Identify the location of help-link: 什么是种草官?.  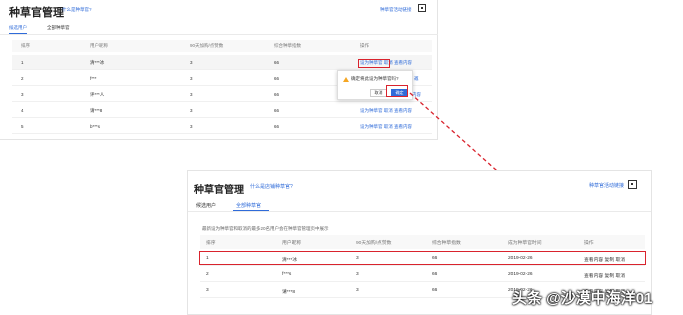
(77, 10).